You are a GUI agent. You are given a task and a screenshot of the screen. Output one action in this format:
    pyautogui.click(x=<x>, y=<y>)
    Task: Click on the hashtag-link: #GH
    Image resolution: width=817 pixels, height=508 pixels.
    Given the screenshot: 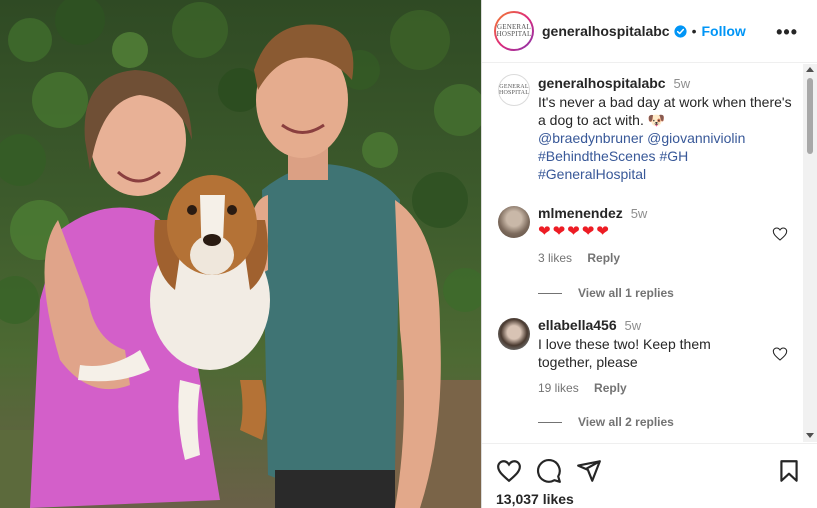 What is the action you would take?
    pyautogui.click(x=673, y=156)
    